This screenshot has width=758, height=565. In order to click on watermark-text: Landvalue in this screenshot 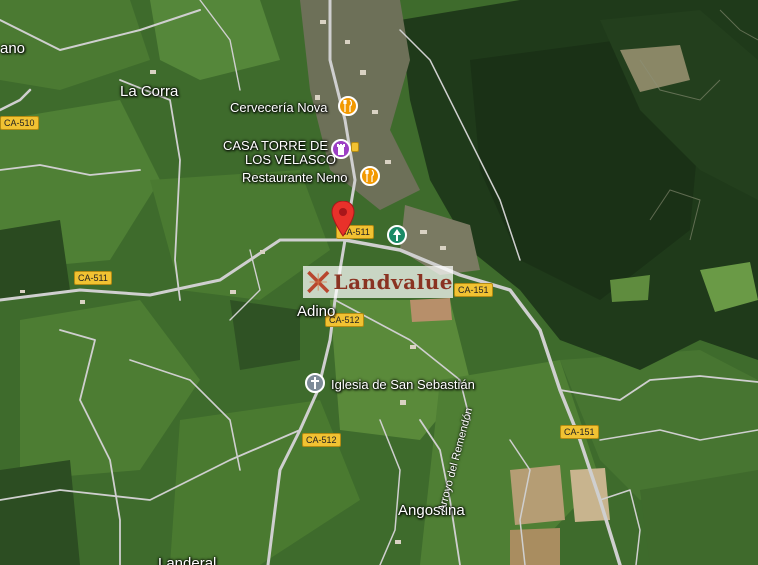, I will do `click(393, 282)`.